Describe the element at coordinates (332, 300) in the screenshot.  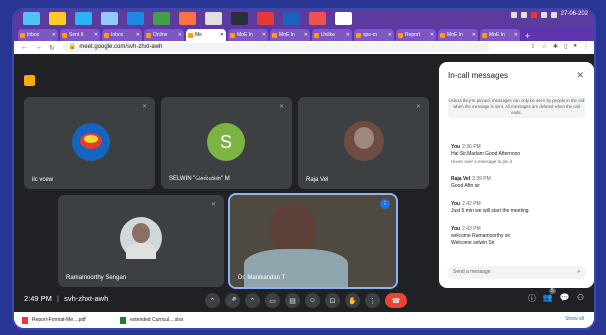
I see `present-icon: ⊡` at that location.